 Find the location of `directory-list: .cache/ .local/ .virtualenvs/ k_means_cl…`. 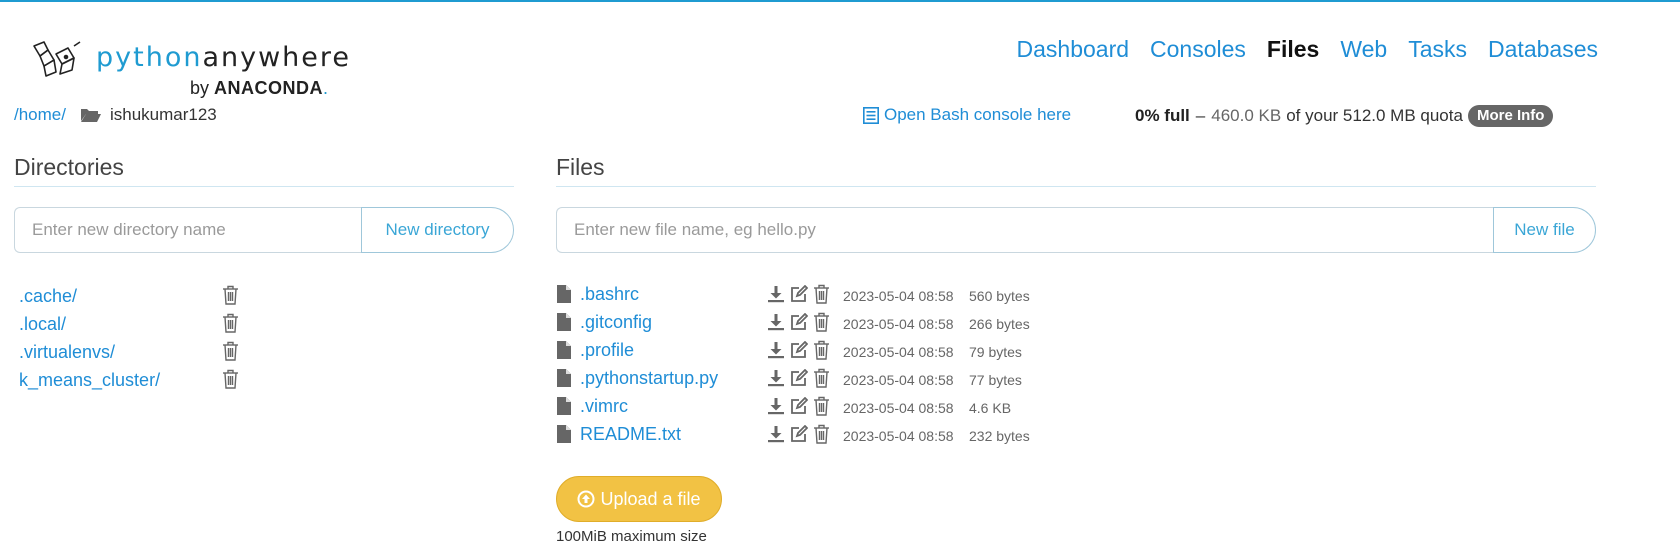

directory-list: .cache/ .local/ .virtualenvs/ k_means_cl… is located at coordinates (139, 338).